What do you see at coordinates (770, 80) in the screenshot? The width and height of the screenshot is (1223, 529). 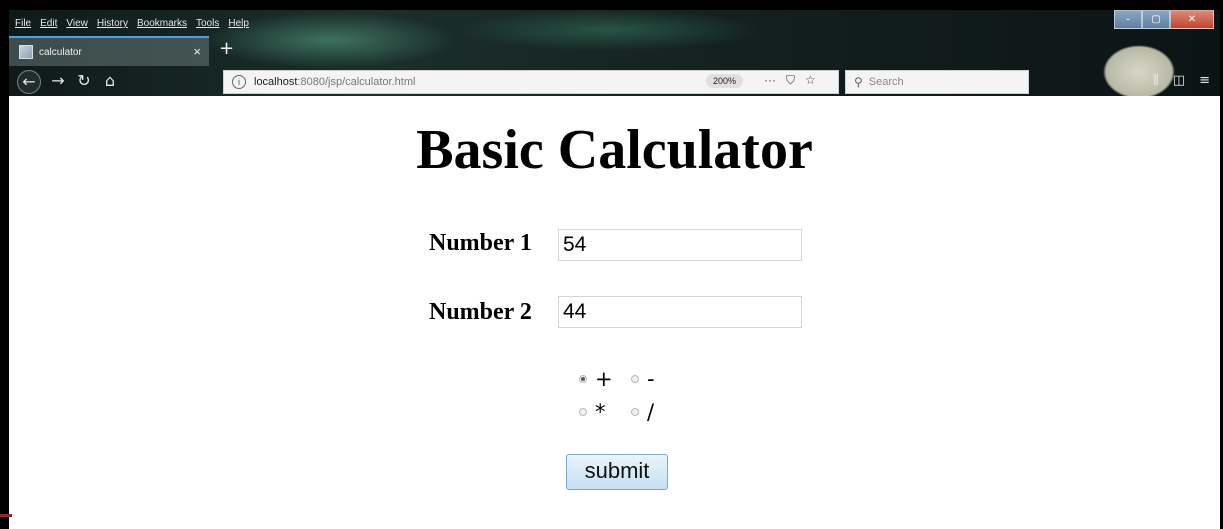 I see `page-actions-icon: ···` at bounding box center [770, 80].